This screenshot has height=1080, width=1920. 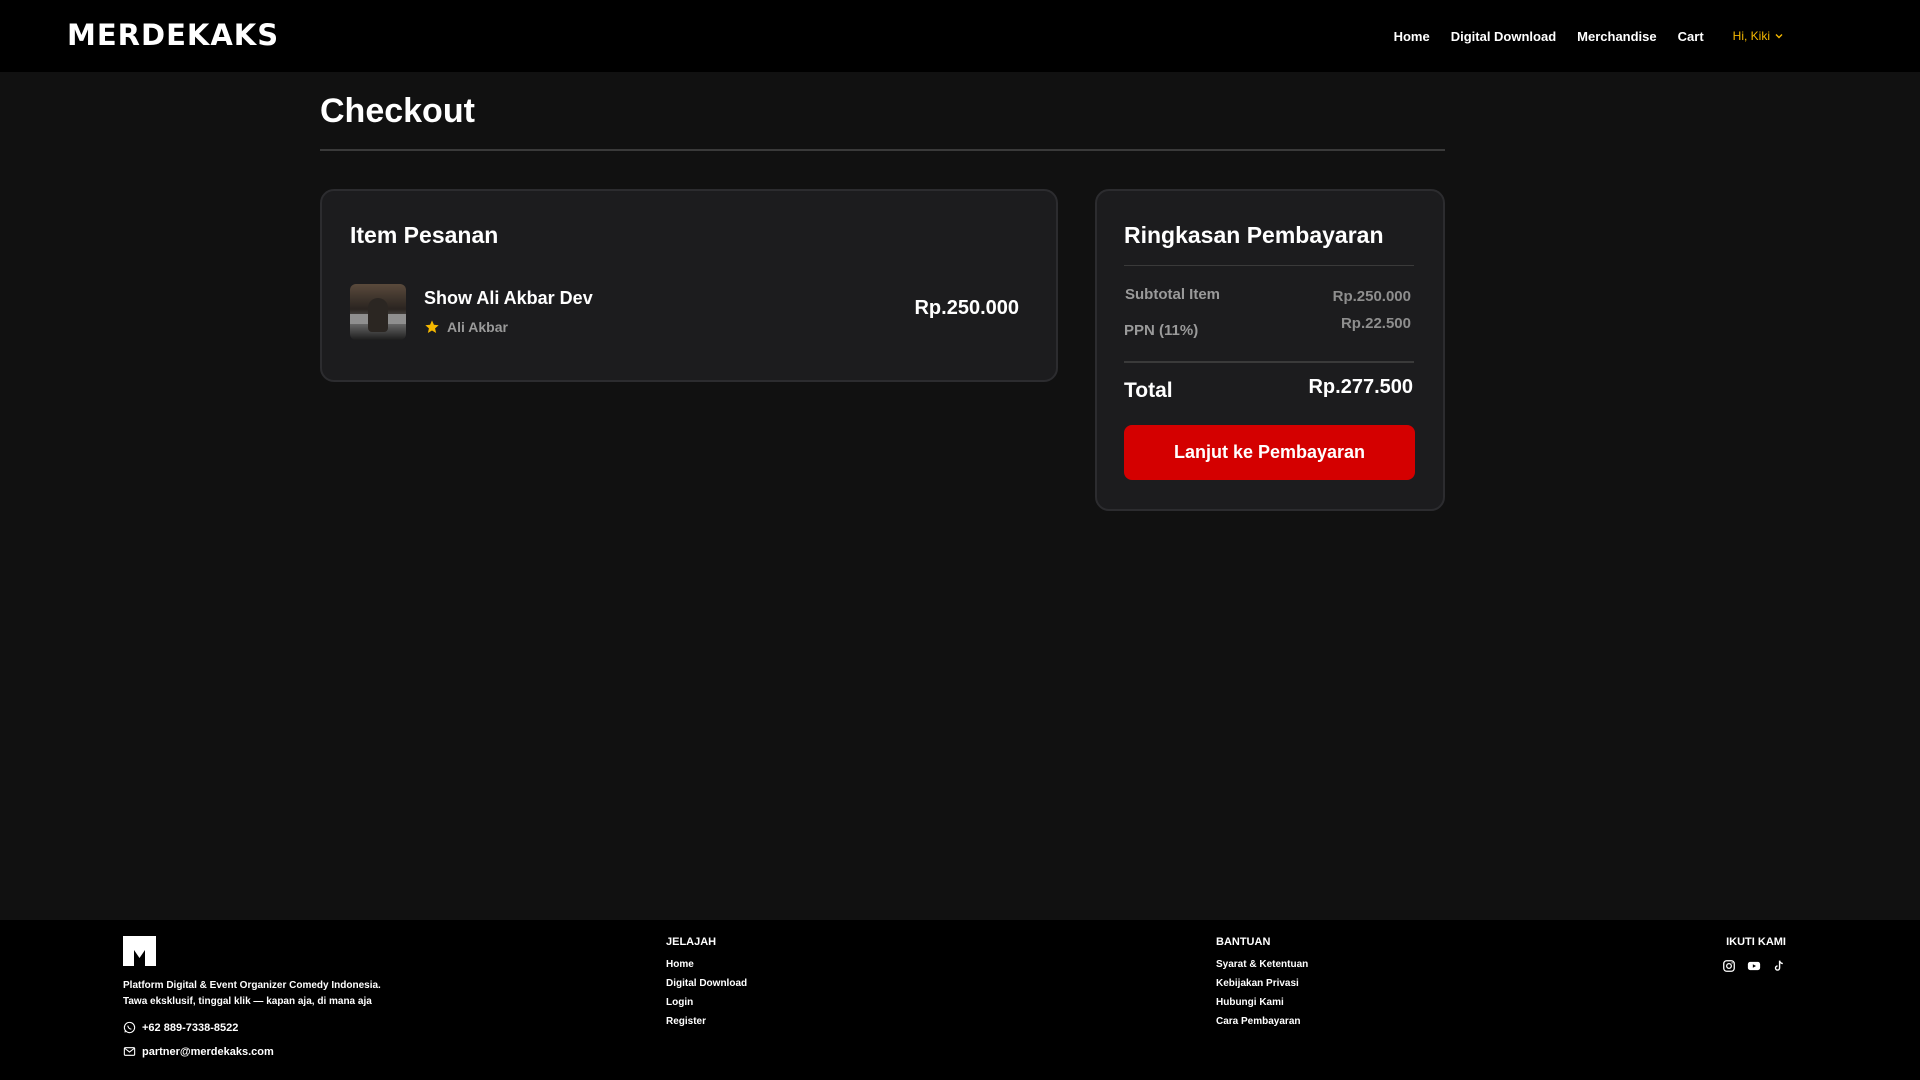 I want to click on site-logo: MERDEKAKS, so click(x=173, y=35).